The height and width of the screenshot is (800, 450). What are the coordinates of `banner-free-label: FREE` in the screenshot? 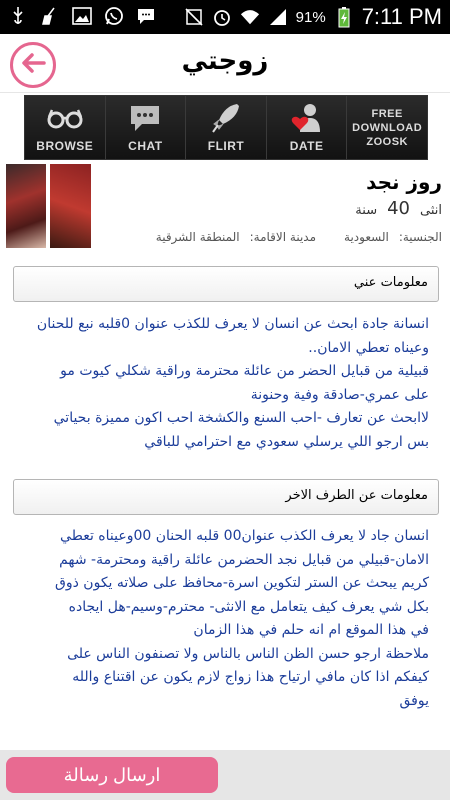 It's located at (387, 113).